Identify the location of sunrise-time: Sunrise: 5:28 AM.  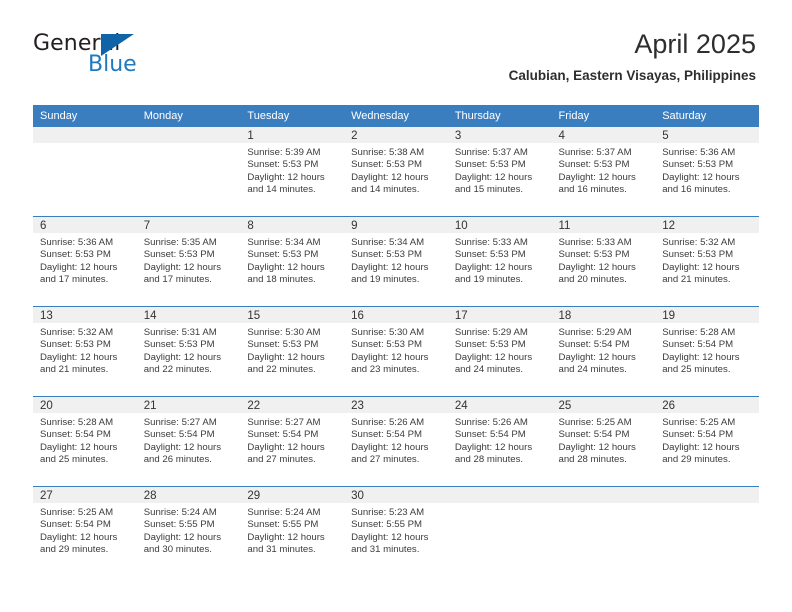
(77, 422).